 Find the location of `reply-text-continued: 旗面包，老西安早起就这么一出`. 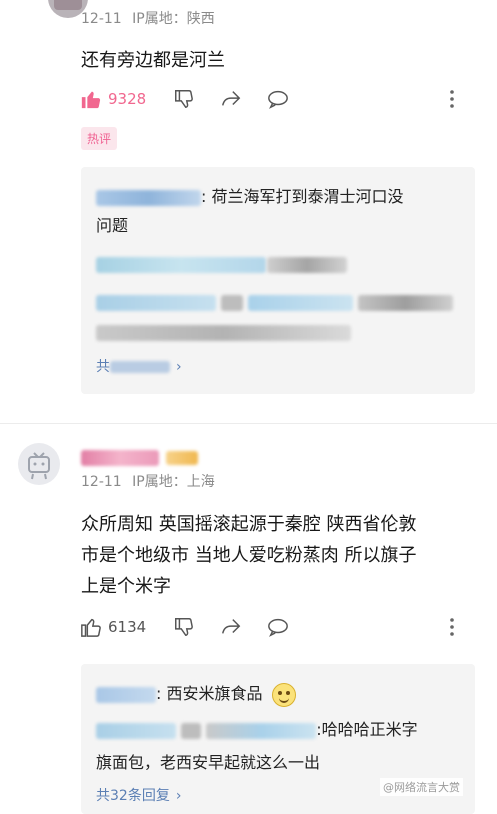

reply-text-continued: 旗面包，老西安早起就这么一出 is located at coordinates (208, 762).